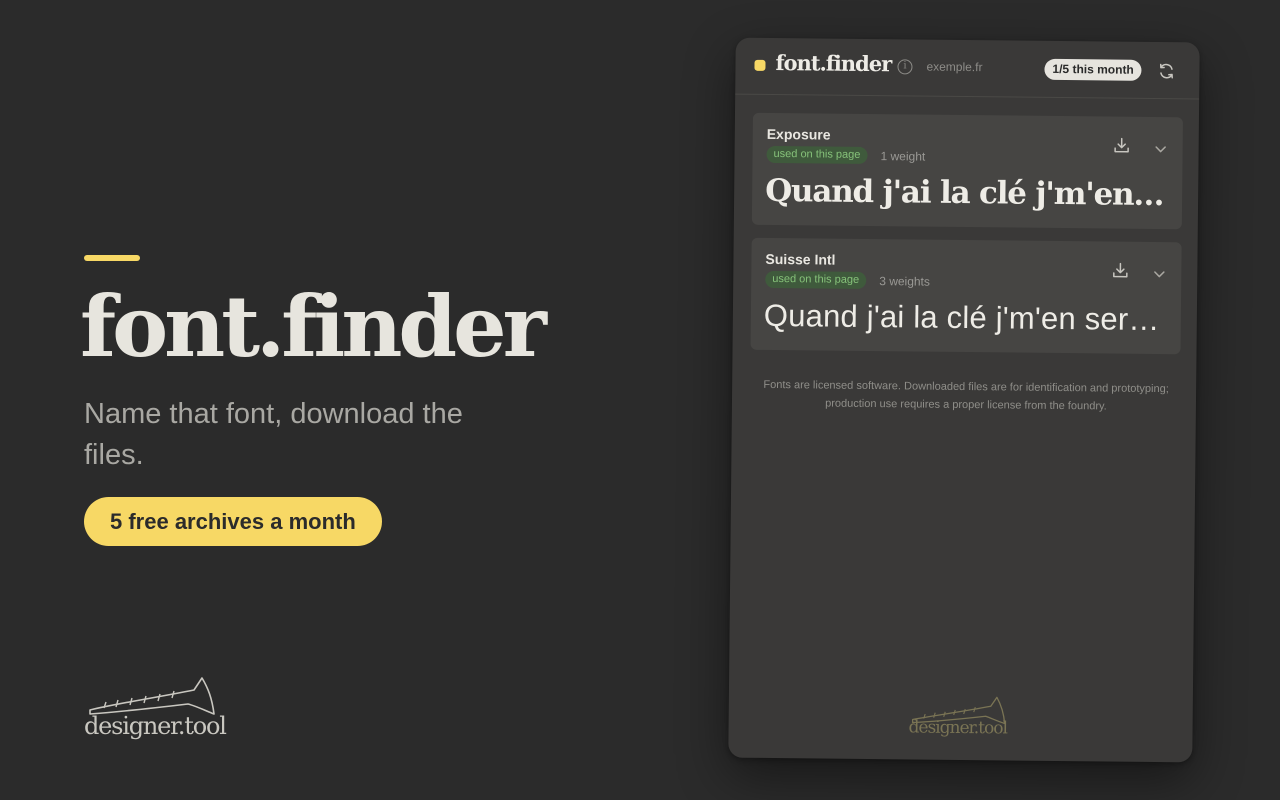  Describe the element at coordinates (233, 521) in the screenshot. I see `cta-button: 5 free archives a month` at that location.